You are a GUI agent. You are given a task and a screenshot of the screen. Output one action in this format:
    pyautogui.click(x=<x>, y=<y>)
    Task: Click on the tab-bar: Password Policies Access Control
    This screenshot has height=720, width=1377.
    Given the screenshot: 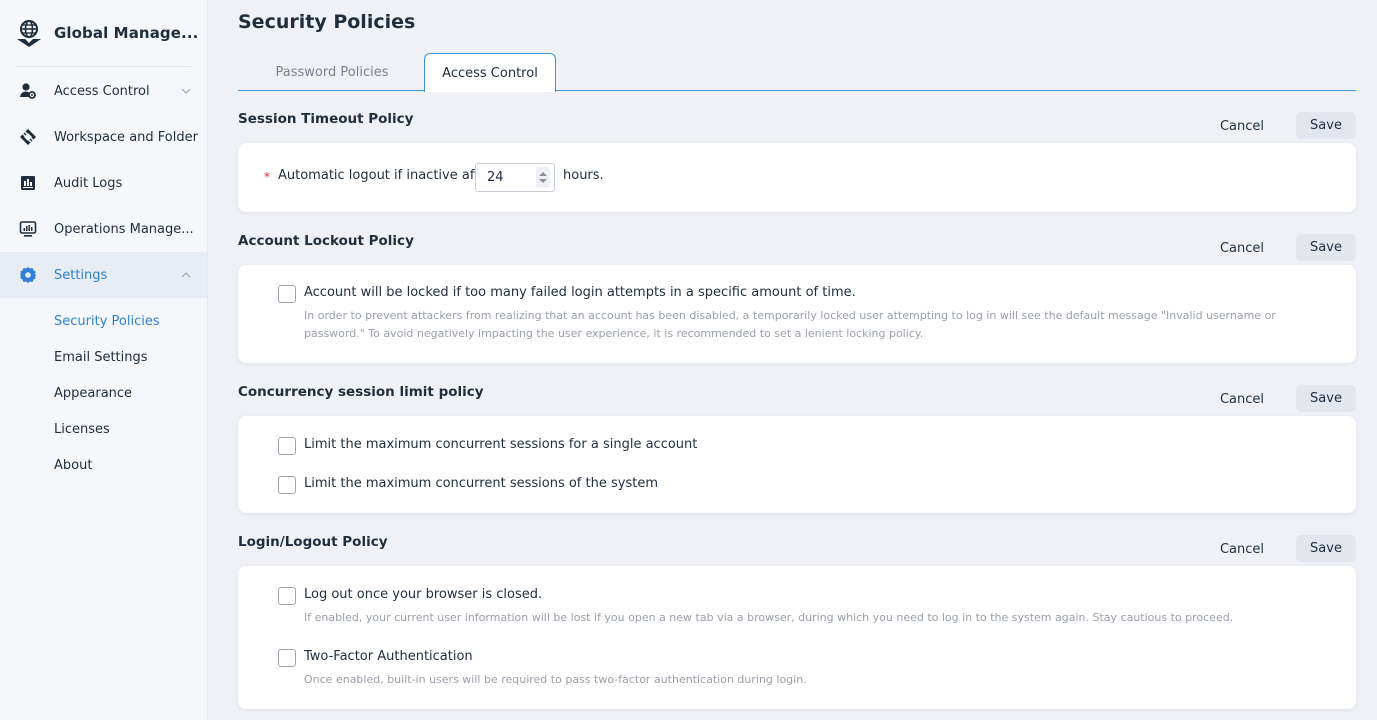 What is the action you would take?
    pyautogui.click(x=797, y=72)
    